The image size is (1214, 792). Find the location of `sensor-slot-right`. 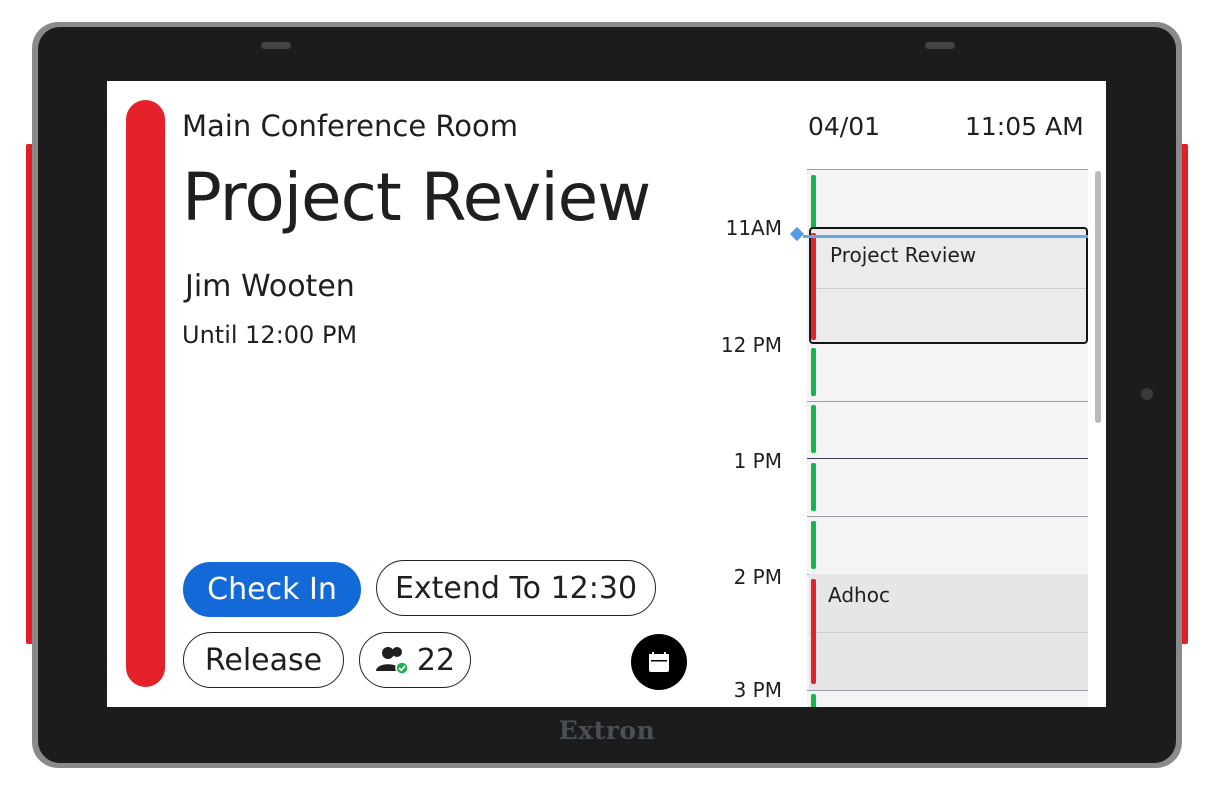

sensor-slot-right is located at coordinates (940, 45).